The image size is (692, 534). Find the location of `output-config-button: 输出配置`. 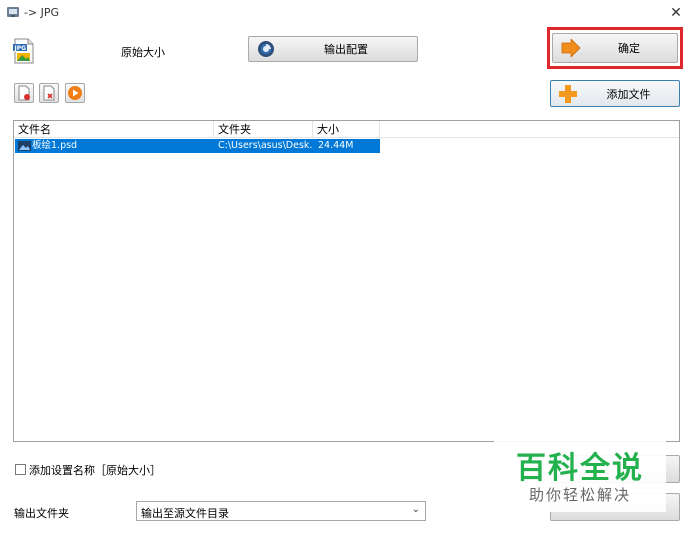

output-config-button: 输出配置 is located at coordinates (333, 49).